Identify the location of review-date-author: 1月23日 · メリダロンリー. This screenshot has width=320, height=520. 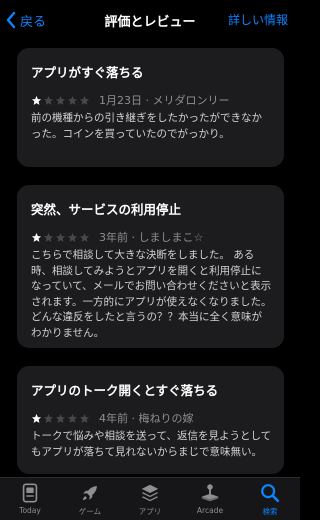
(164, 100).